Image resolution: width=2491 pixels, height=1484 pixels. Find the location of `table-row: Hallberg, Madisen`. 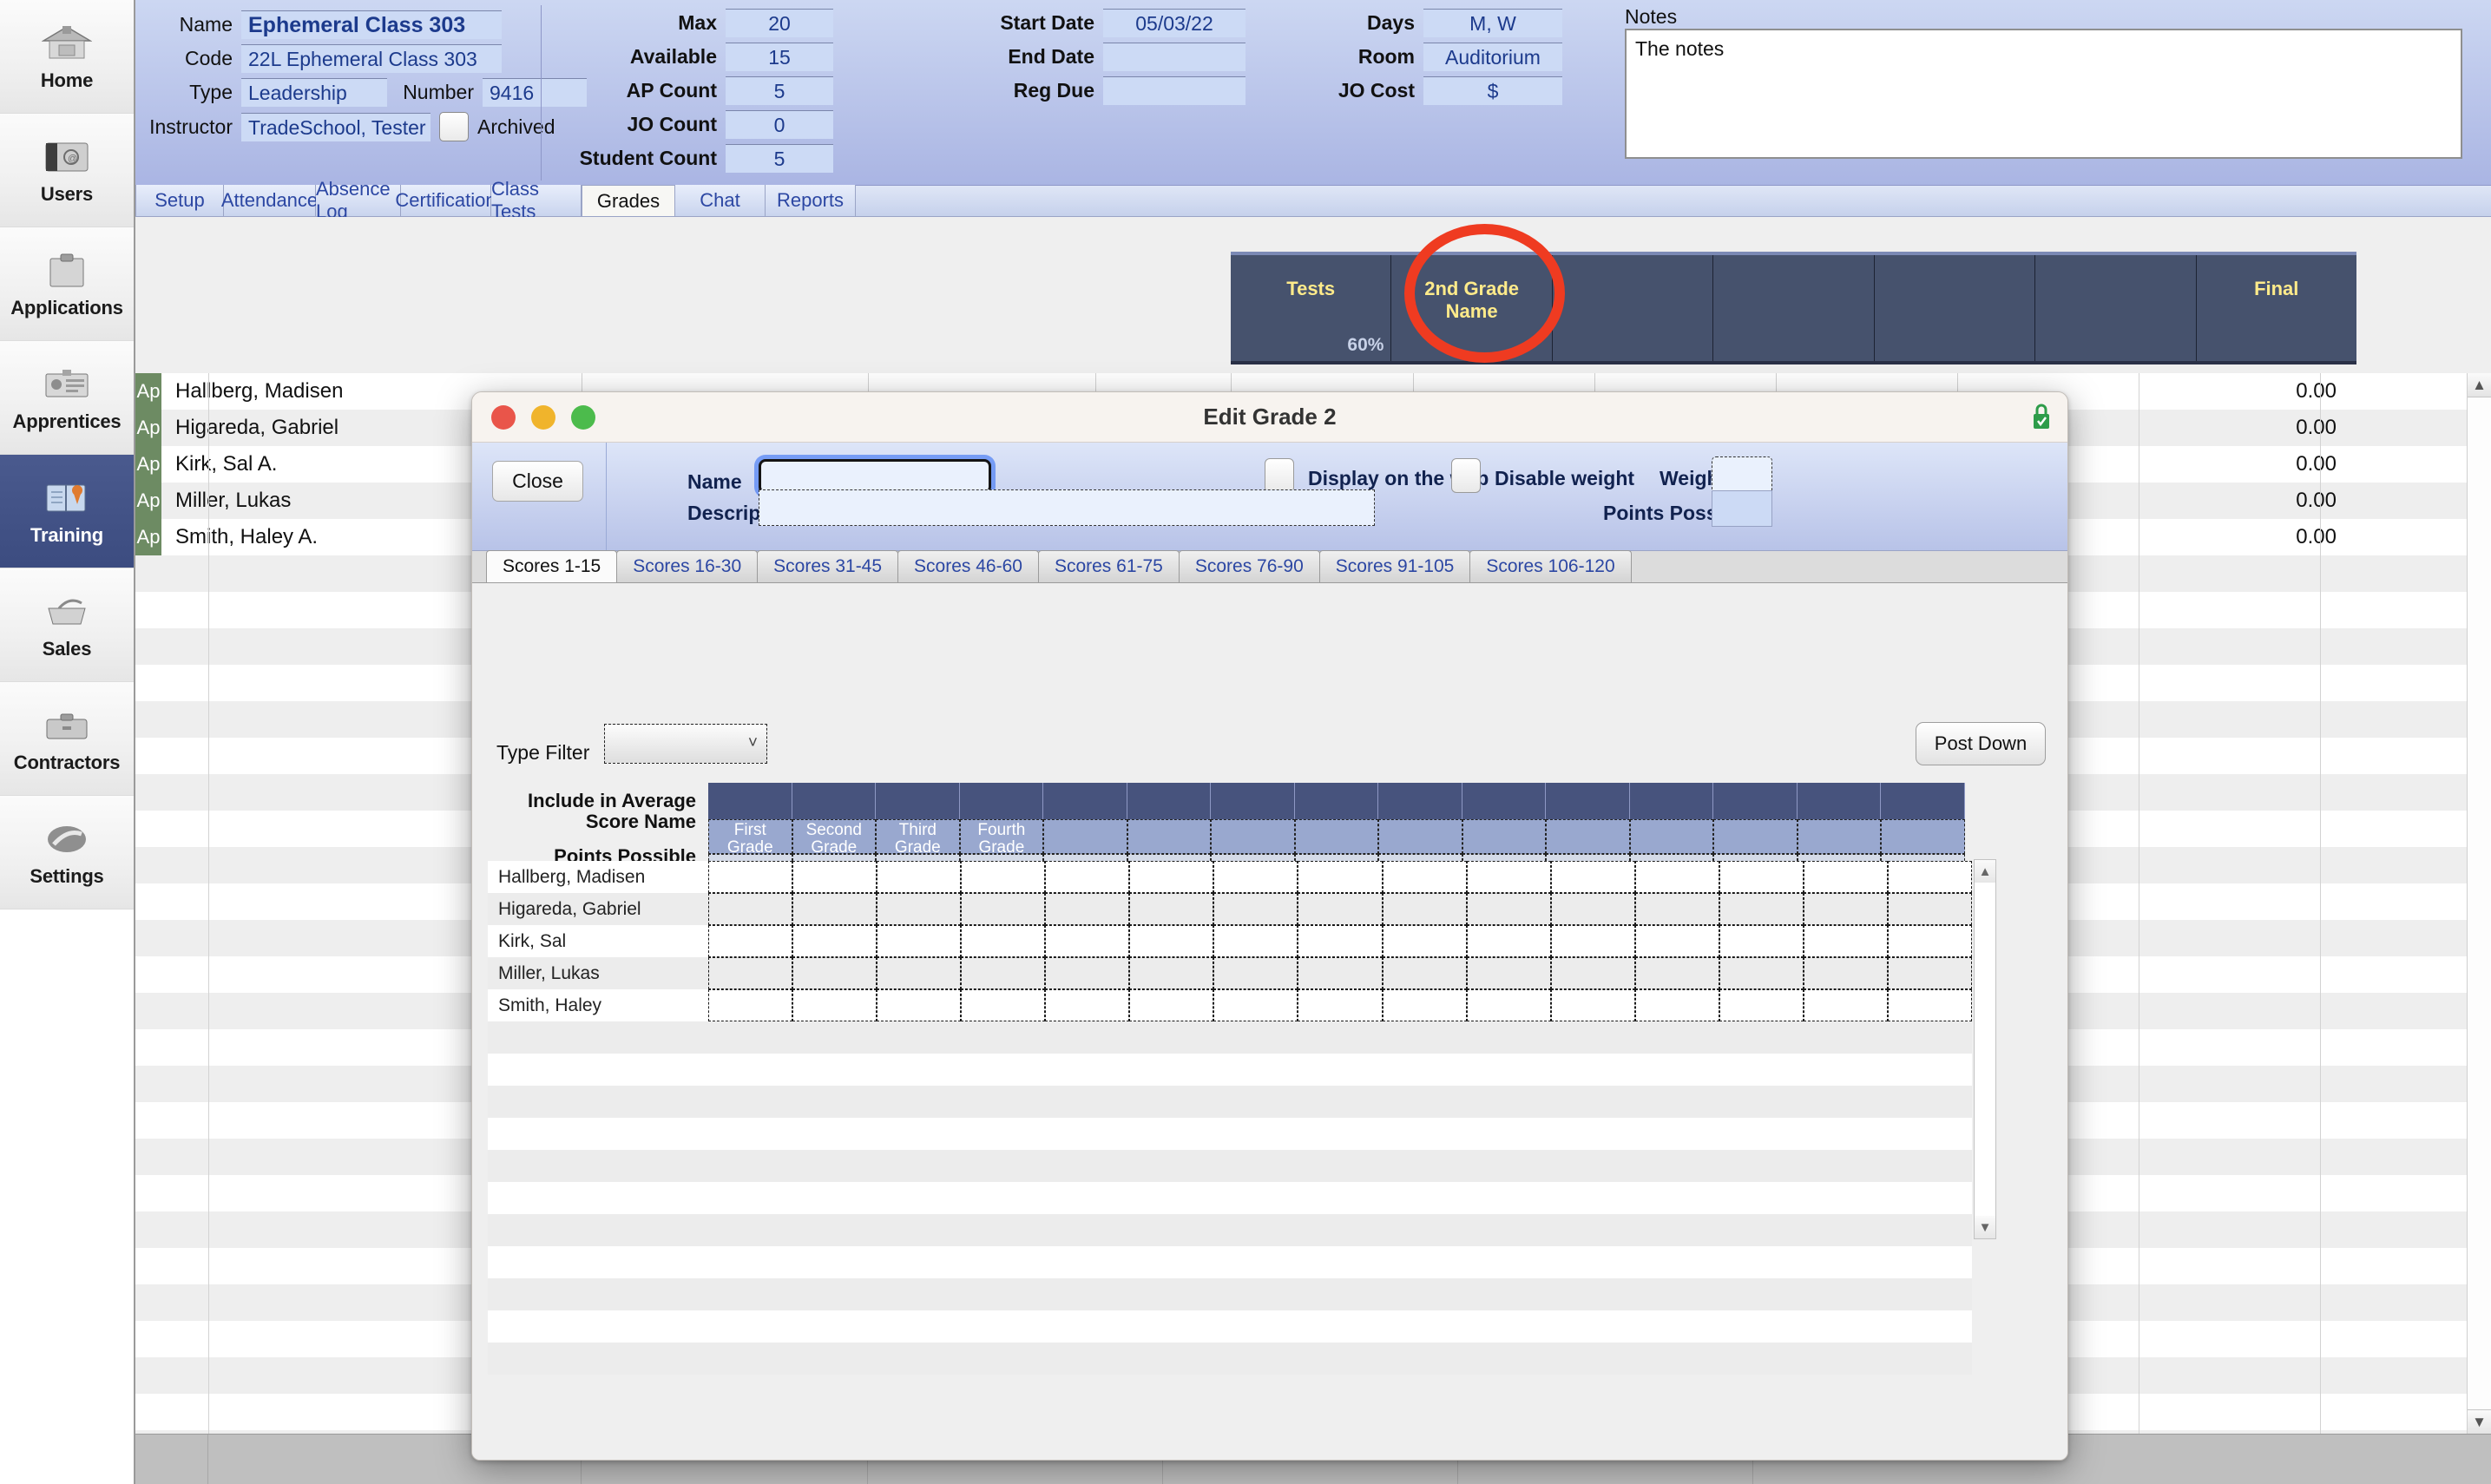

table-row: Hallberg, Madisen is located at coordinates (1230, 877).